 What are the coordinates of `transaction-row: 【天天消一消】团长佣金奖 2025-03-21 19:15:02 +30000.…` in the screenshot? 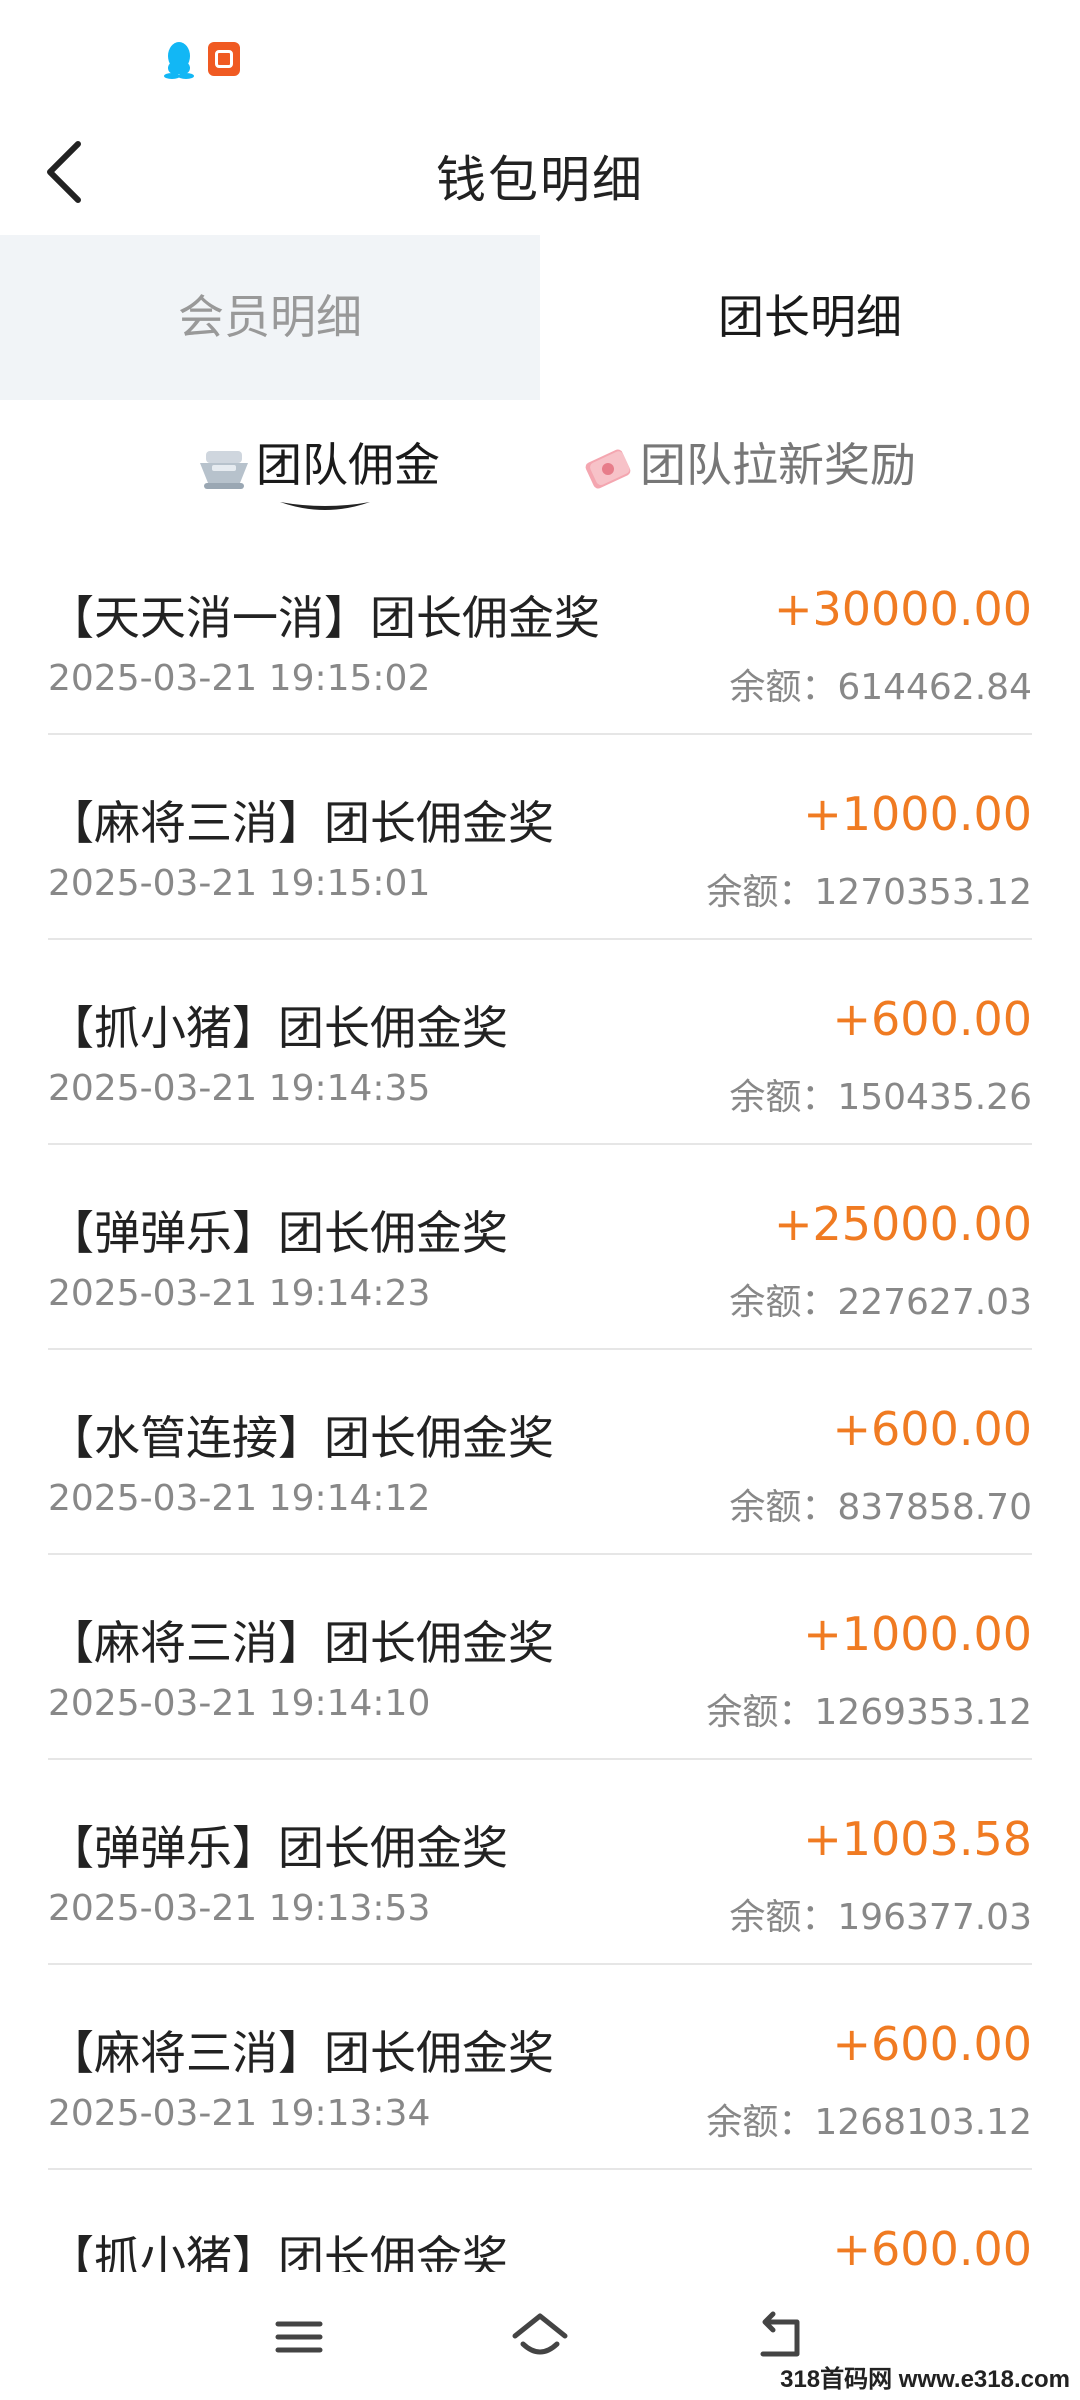 It's located at (540, 632).